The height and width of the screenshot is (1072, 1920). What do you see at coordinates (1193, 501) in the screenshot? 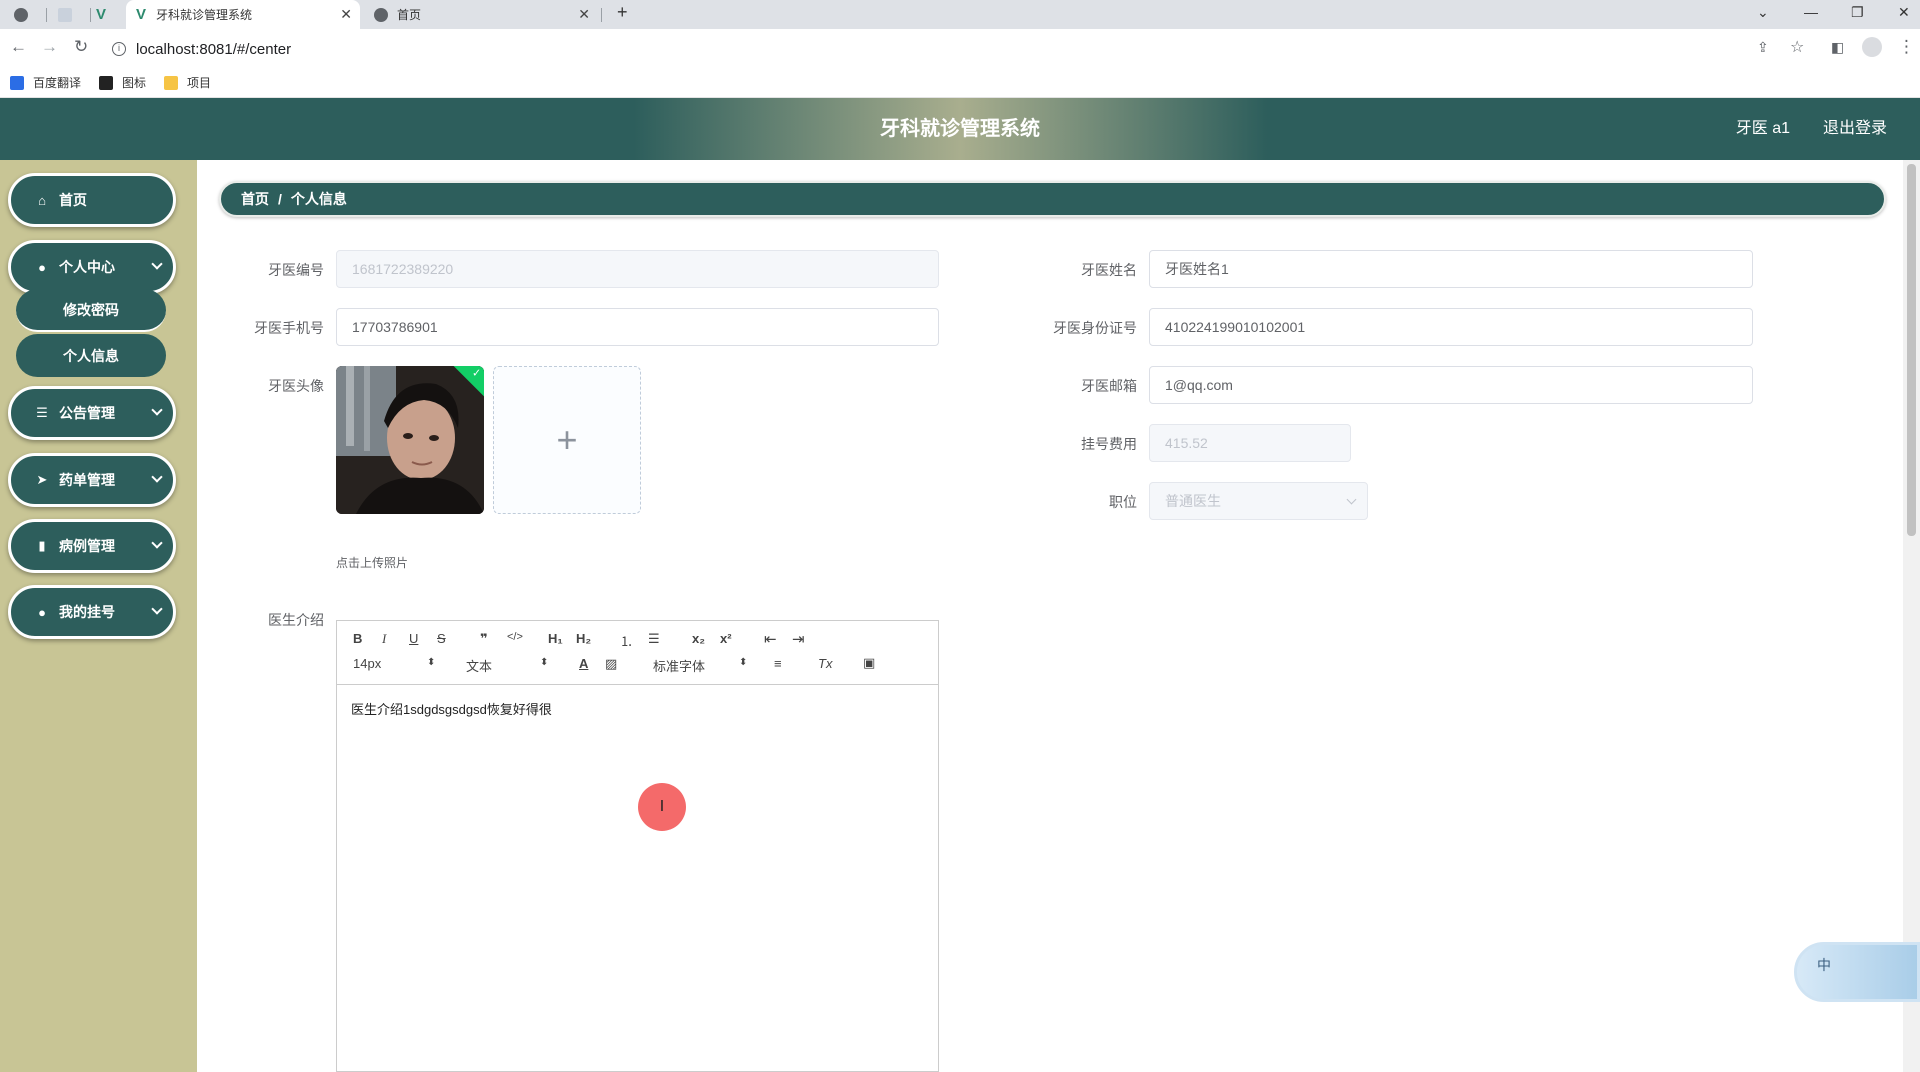
I see `position-value: 普通医生` at bounding box center [1193, 501].